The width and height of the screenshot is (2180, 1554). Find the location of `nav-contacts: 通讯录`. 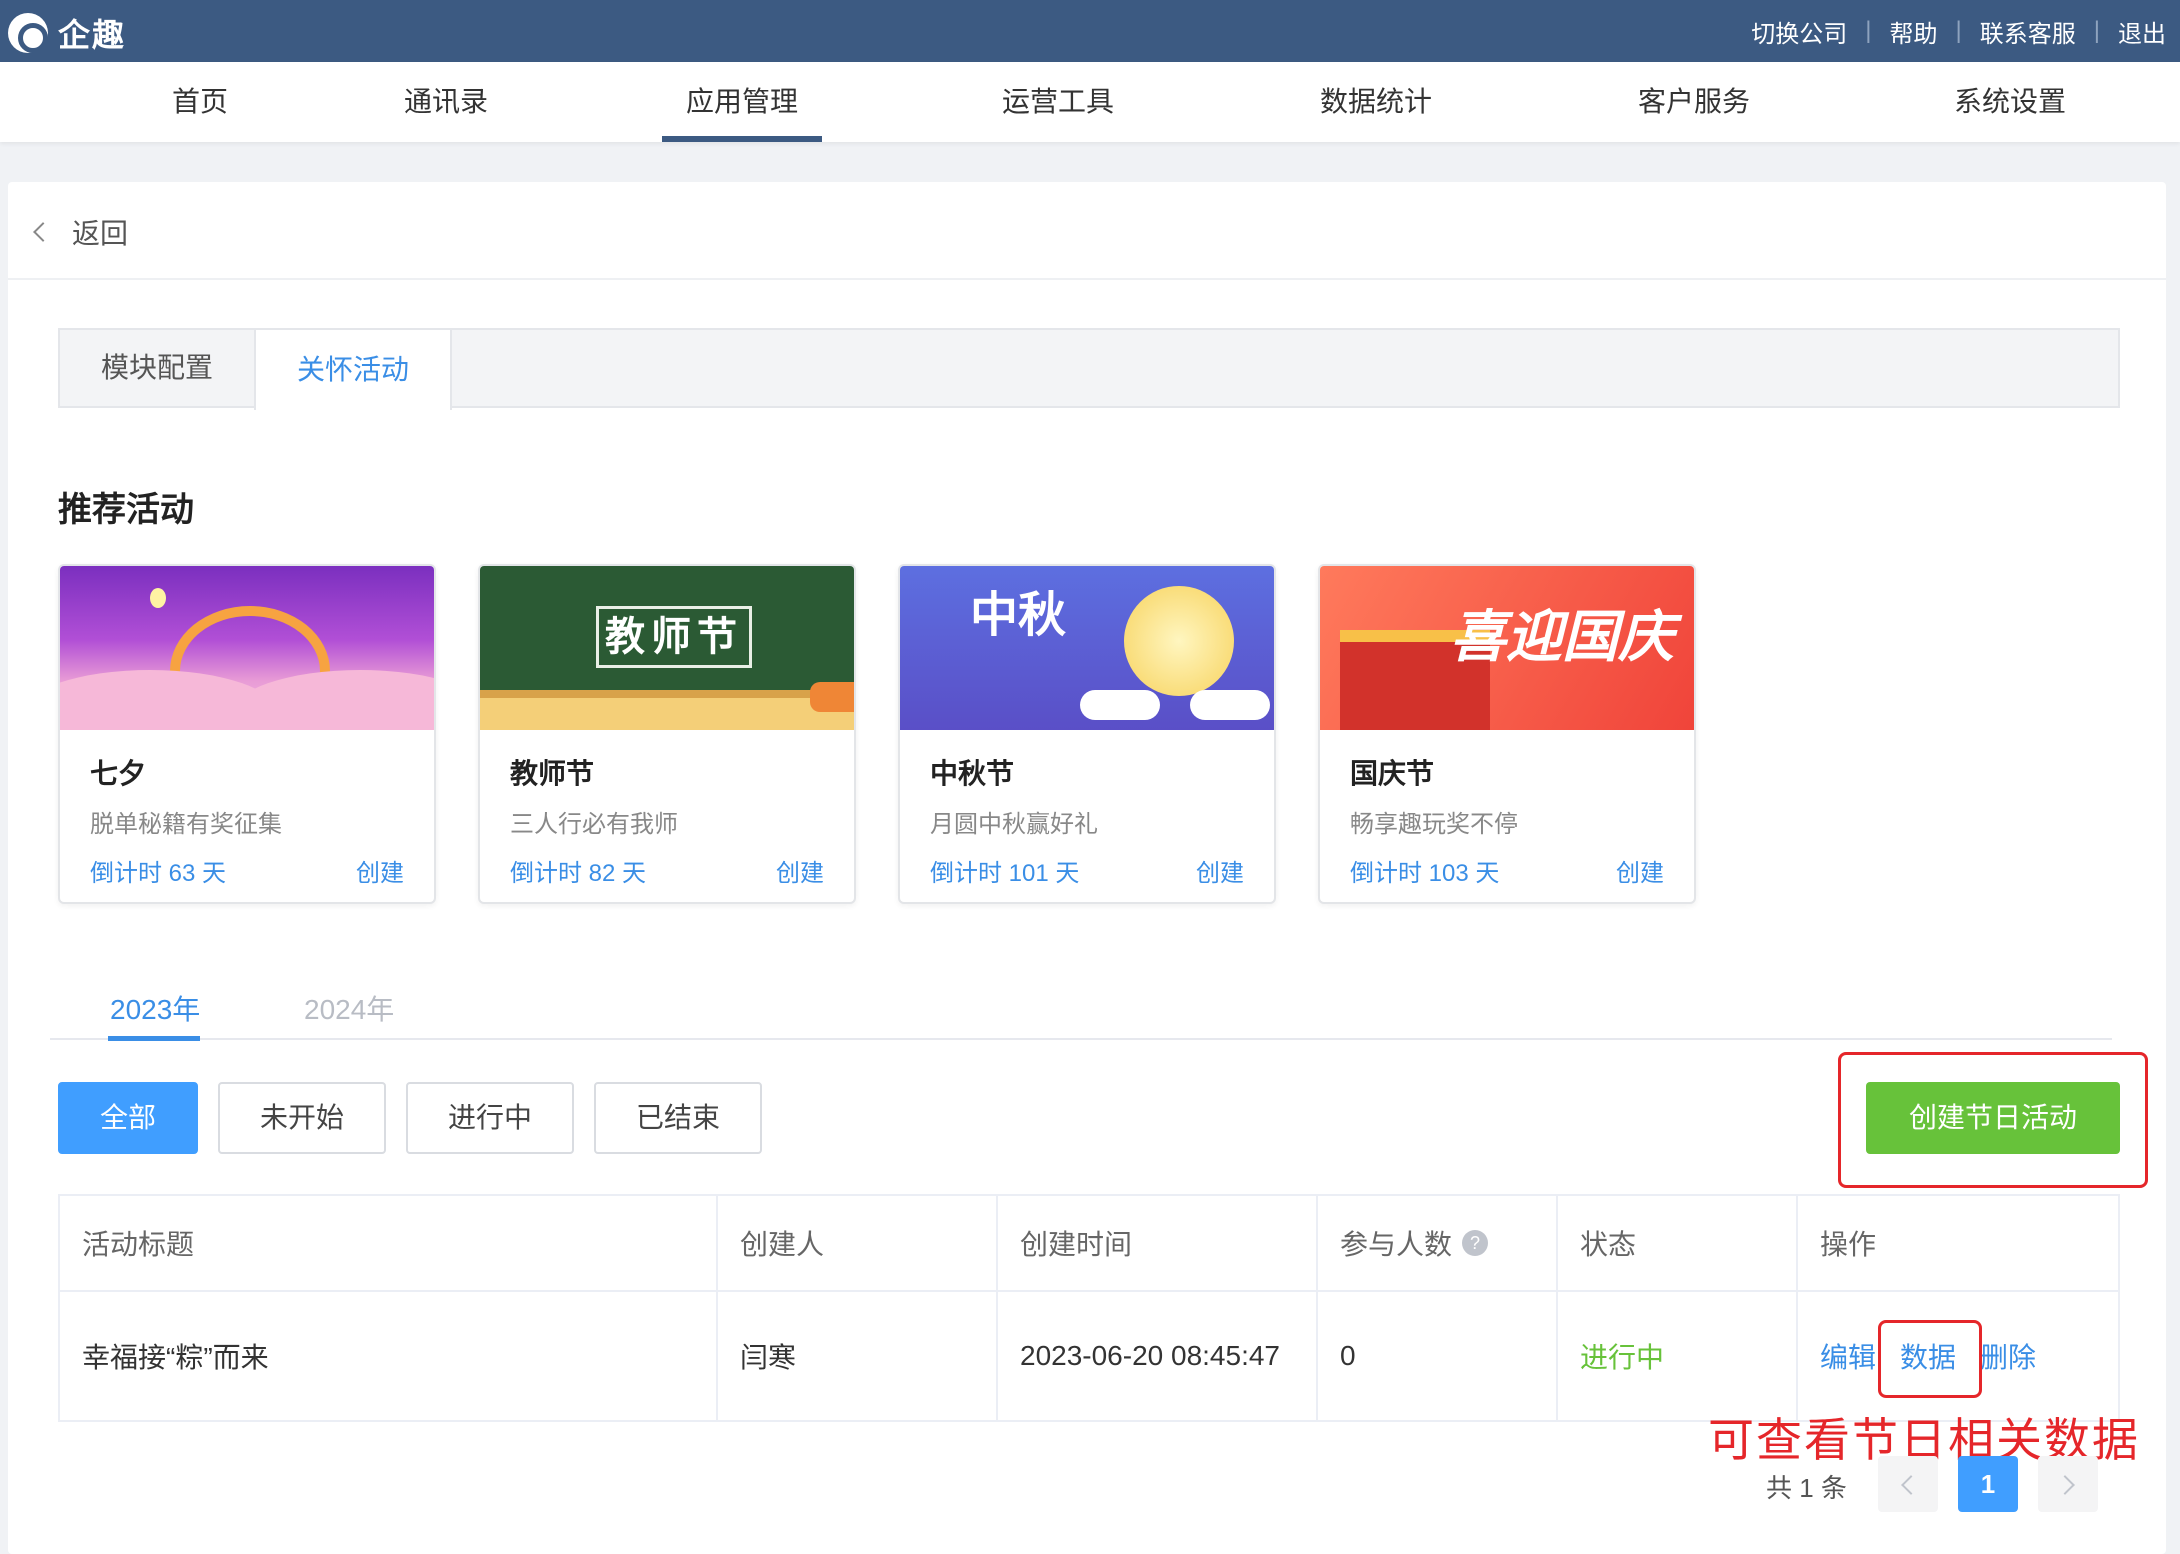

nav-contacts: 通讯录 is located at coordinates (446, 102).